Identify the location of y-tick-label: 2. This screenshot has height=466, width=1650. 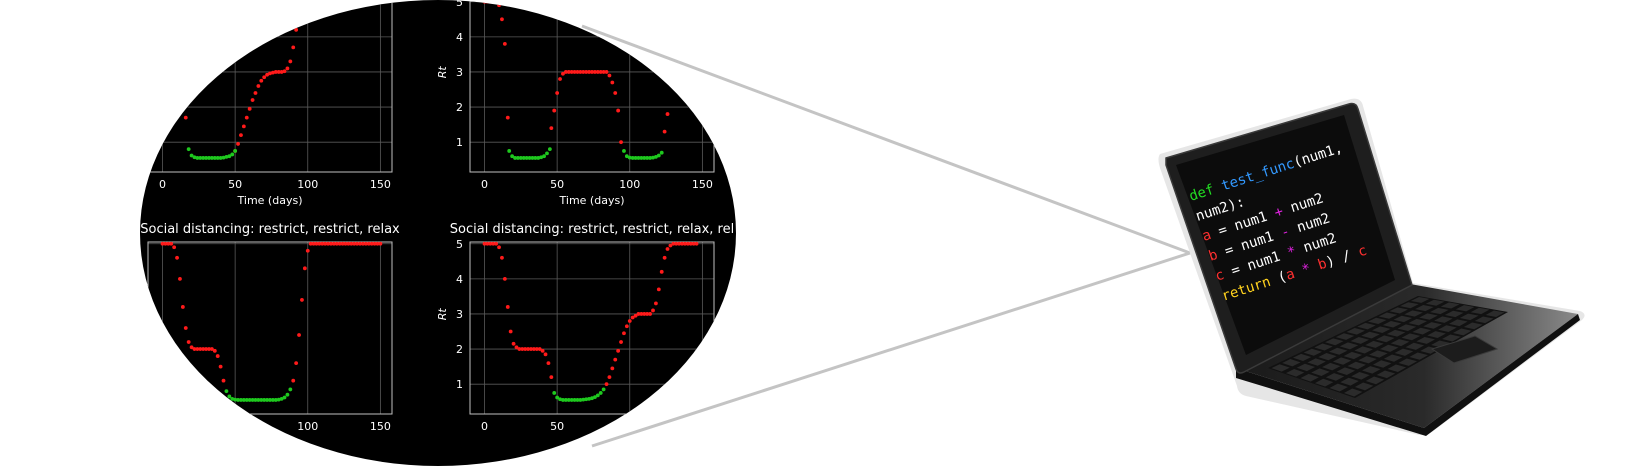
(459, 107).